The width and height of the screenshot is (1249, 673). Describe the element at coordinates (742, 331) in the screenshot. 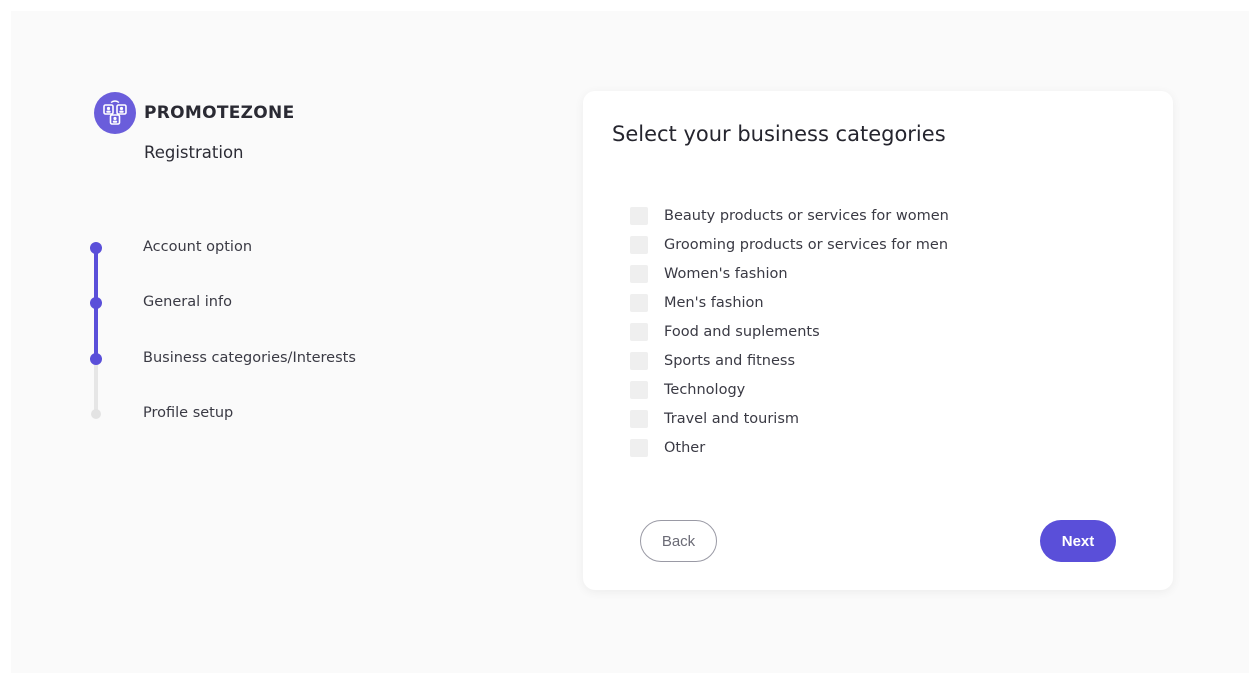

I see `category-label: Food and suplements` at that location.